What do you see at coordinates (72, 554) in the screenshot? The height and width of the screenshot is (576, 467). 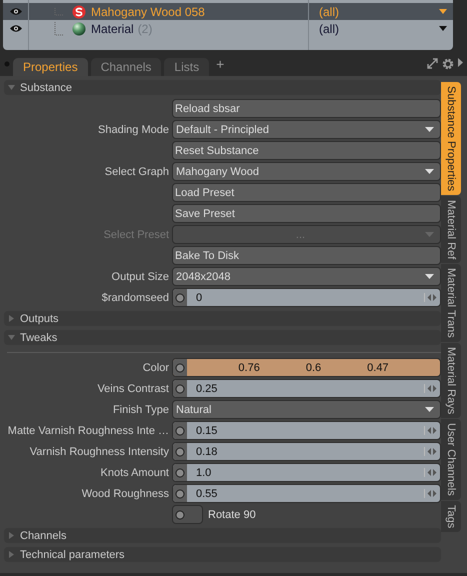 I see `section-title: Technical parameters` at bounding box center [72, 554].